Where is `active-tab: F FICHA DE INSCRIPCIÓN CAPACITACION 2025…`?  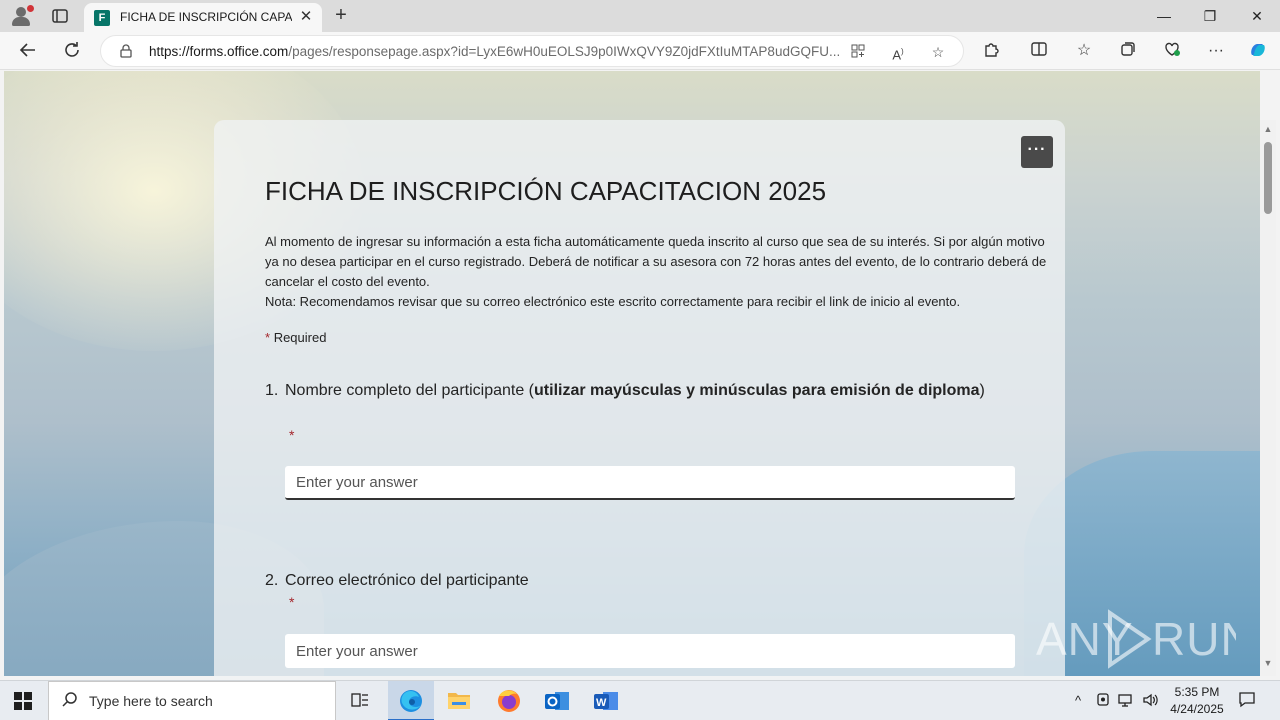 active-tab: F FICHA DE INSCRIPCIÓN CAPACITACION 2025… is located at coordinates (203, 17).